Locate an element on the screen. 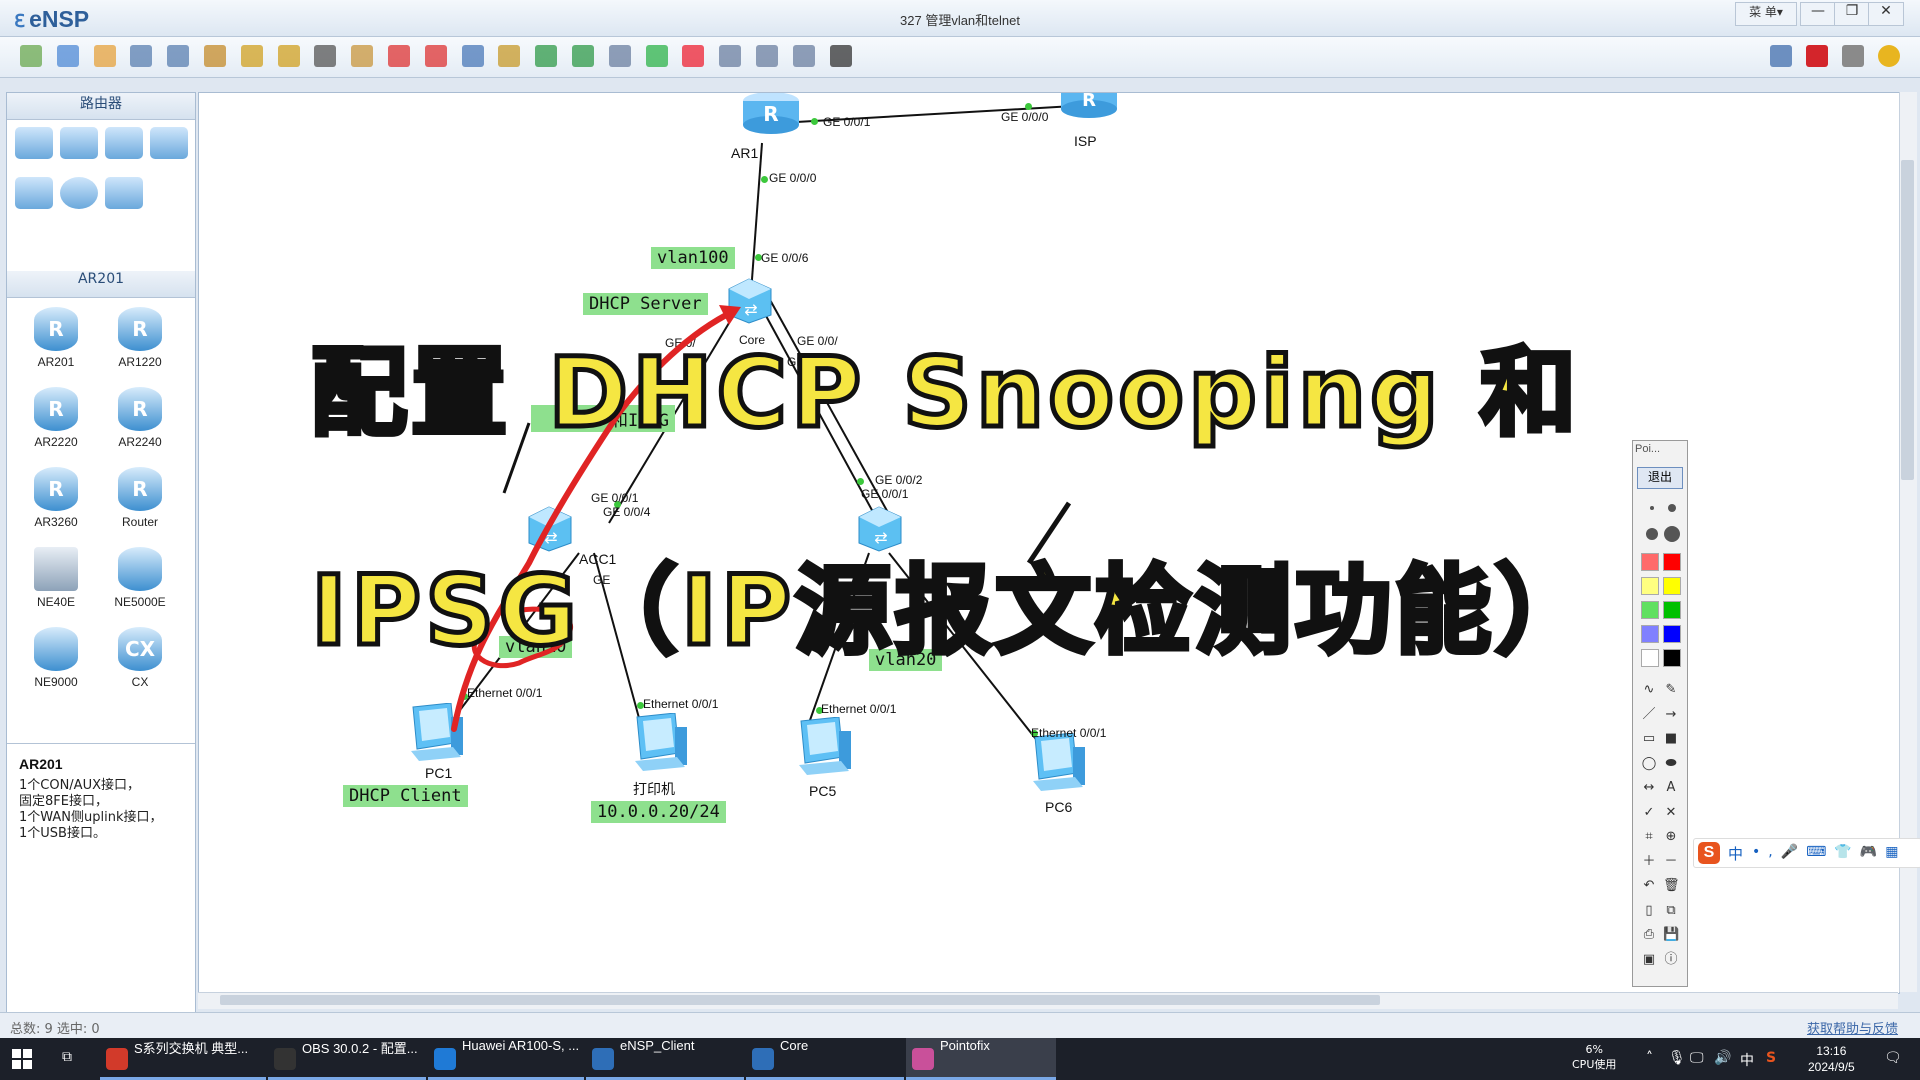 This screenshot has height=1080, width=1920. pointofix-exit-button: 退出 is located at coordinates (1660, 478).